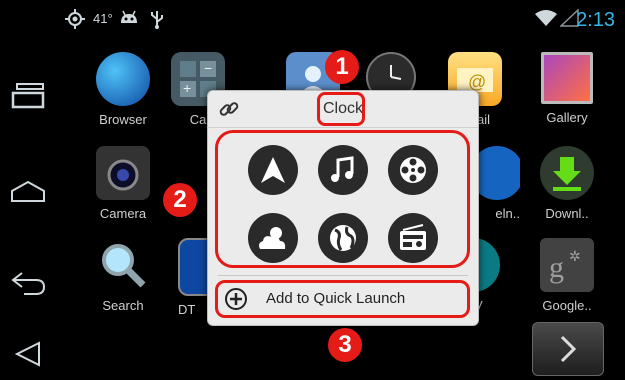 The height and width of the screenshot is (380, 625). I want to click on app-google-settings: g ✲ Google.., so click(567, 275).